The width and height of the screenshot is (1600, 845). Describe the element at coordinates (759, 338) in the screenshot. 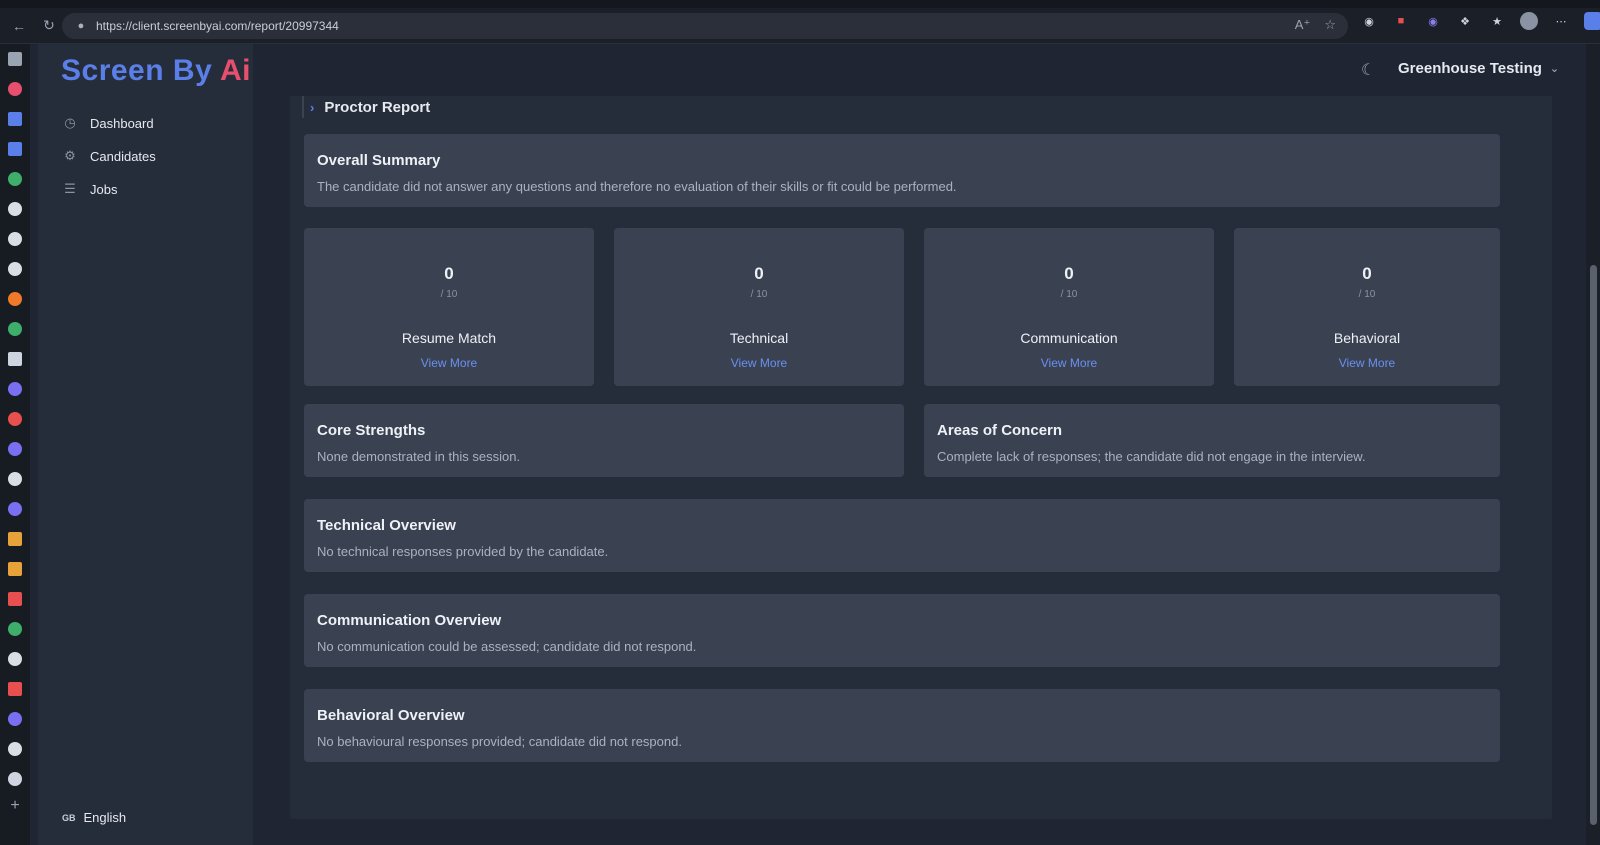

I see `score-label: Technical` at that location.